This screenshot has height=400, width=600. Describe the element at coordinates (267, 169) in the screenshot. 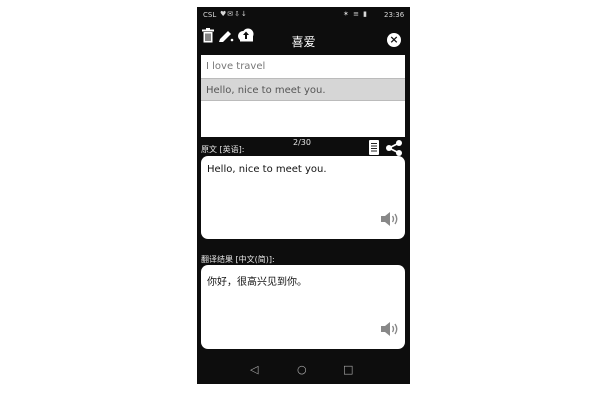

I see `source-text: Hello, nice to meet you.` at that location.